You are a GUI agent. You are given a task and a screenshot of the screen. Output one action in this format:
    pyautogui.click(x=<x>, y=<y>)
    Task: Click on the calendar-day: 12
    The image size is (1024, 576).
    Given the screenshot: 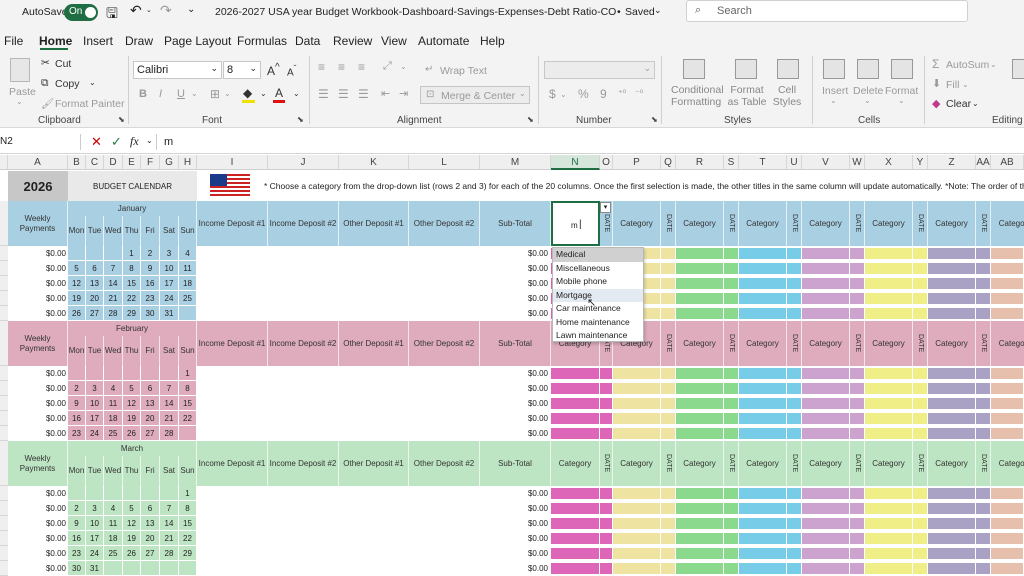 What is the action you would take?
    pyautogui.click(x=132, y=523)
    